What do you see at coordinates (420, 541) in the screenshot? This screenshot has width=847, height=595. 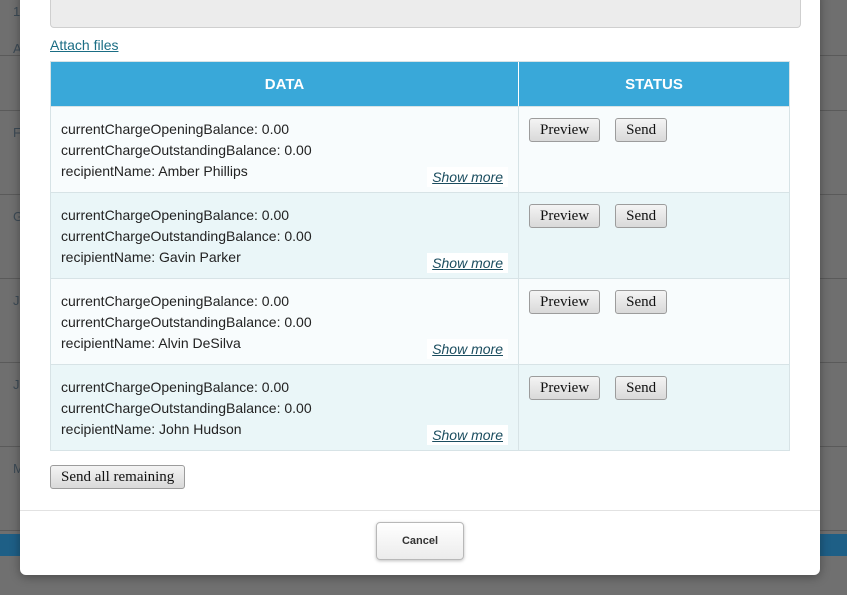 I see `cancel-button: Cancel` at bounding box center [420, 541].